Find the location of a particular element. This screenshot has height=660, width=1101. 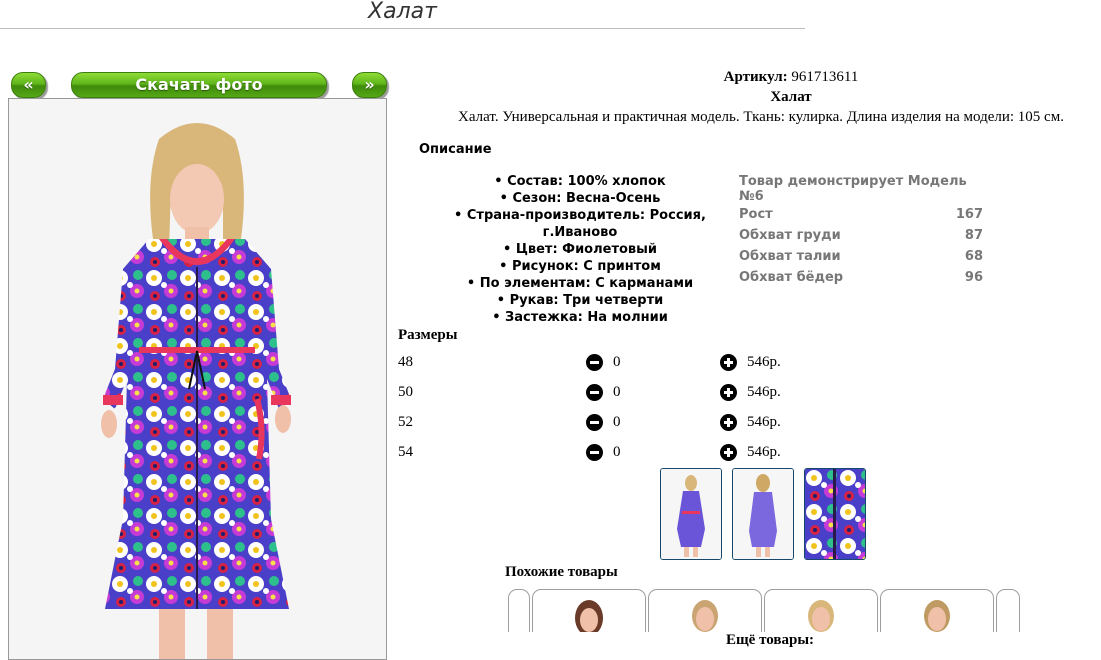

attribute-item: Сезон: Весна-Осень is located at coordinates (580, 198).